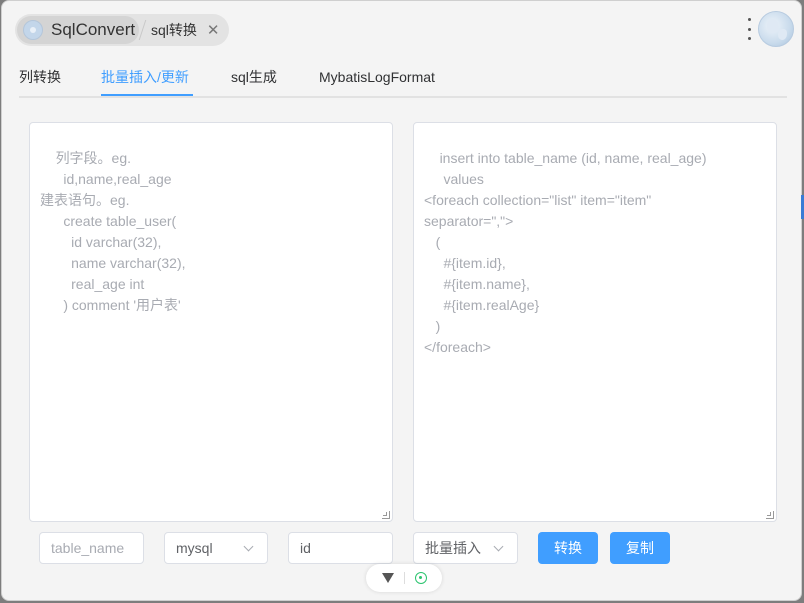  Describe the element at coordinates (213, 30) in the screenshot. I see `close-icon: ✕` at that location.